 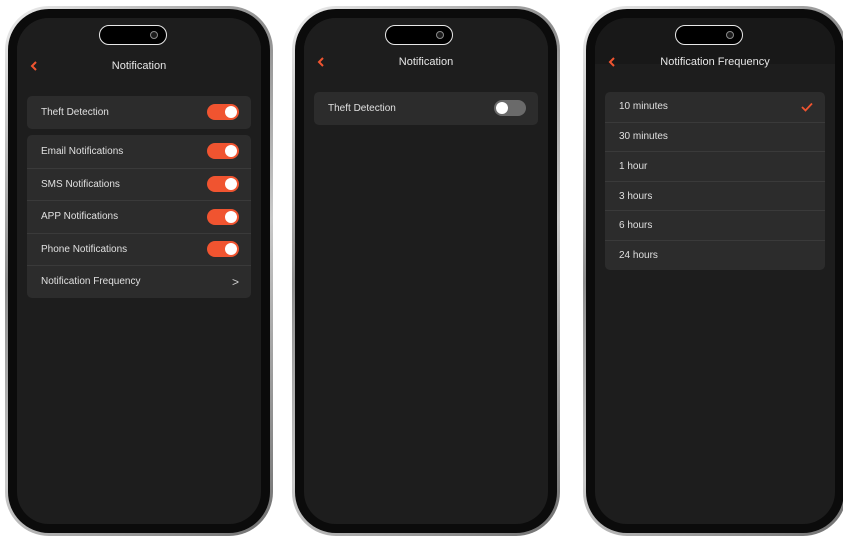 What do you see at coordinates (139, 151) in the screenshot?
I see `email-notifications-row: Email Notifications` at bounding box center [139, 151].